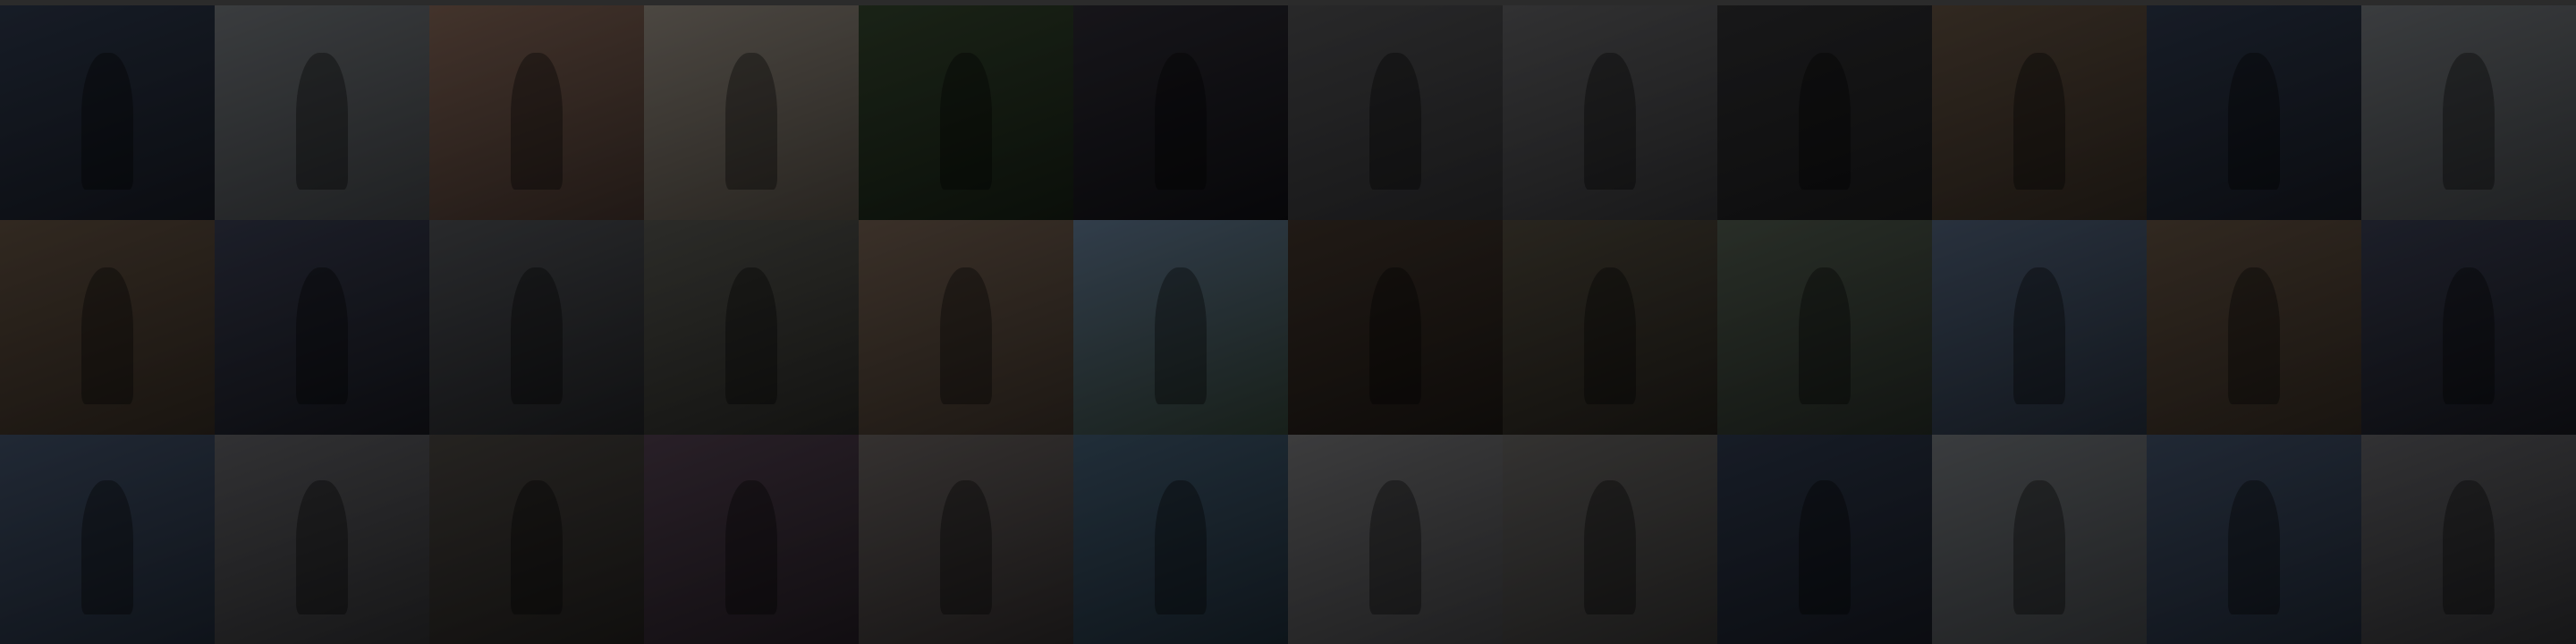  I want to click on photo-tile-desert-bike, so click(966, 327).